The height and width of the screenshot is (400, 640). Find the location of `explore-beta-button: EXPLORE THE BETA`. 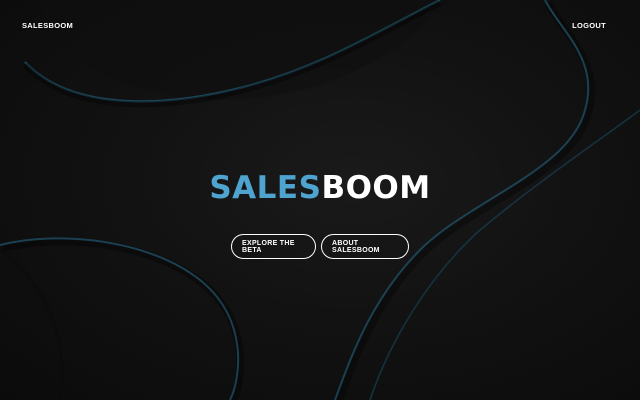

explore-beta-button: EXPLORE THE BETA is located at coordinates (273, 246).